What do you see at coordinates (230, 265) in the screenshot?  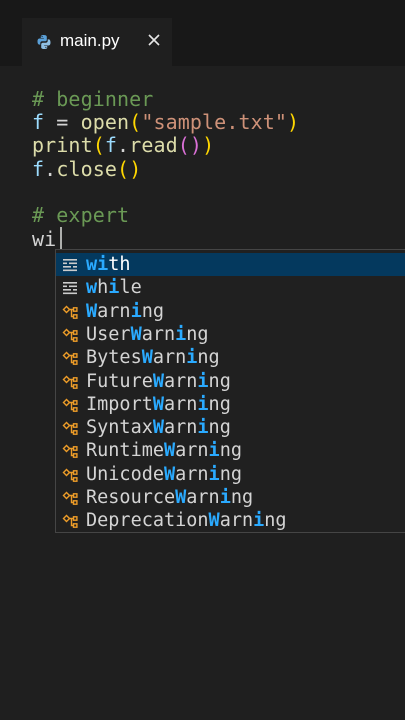 I see `suggestion-item: with` at bounding box center [230, 265].